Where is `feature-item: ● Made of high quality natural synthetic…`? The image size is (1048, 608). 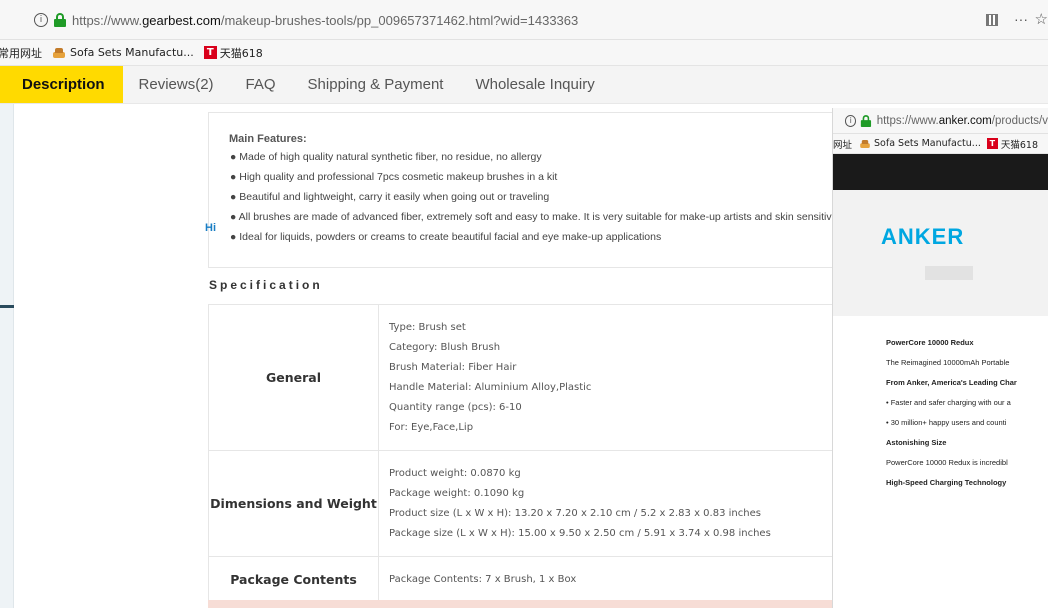 feature-item: ● Made of high quality natural synthetic… is located at coordinates (386, 157).